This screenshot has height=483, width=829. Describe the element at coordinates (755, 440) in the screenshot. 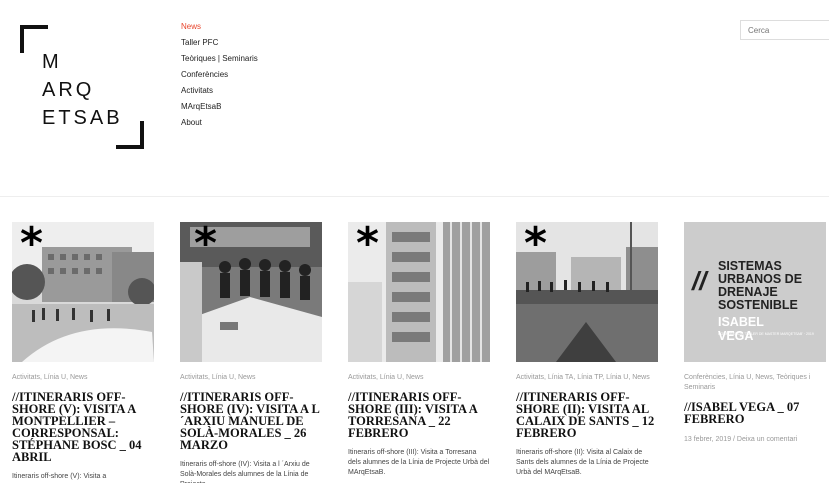

I see `post-meta: 13 febrer, 2019 / Deixa un comentari` at that location.